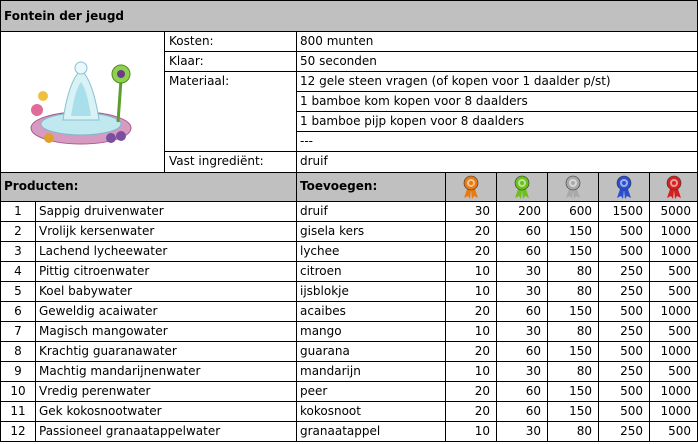 This screenshot has width=698, height=444. What do you see at coordinates (18, 232) in the screenshot?
I see `product-number: 2` at bounding box center [18, 232].